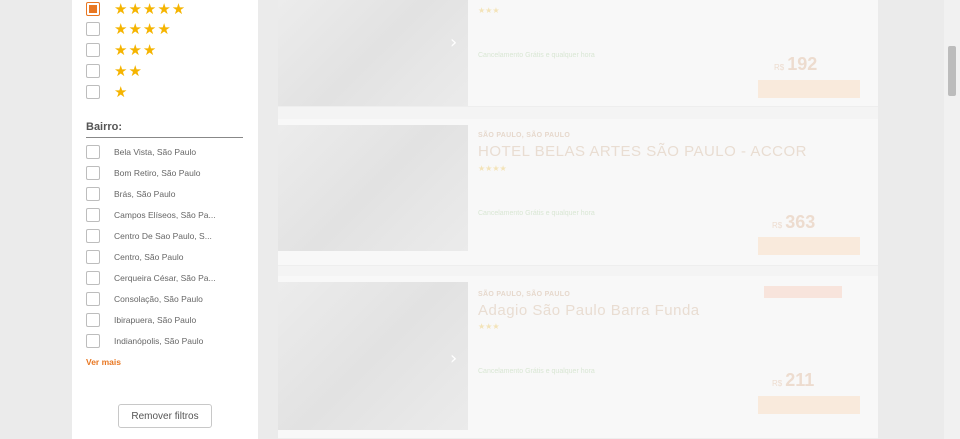 This screenshot has width=960, height=439. I want to click on star-filter-1: ★, so click(107, 92).